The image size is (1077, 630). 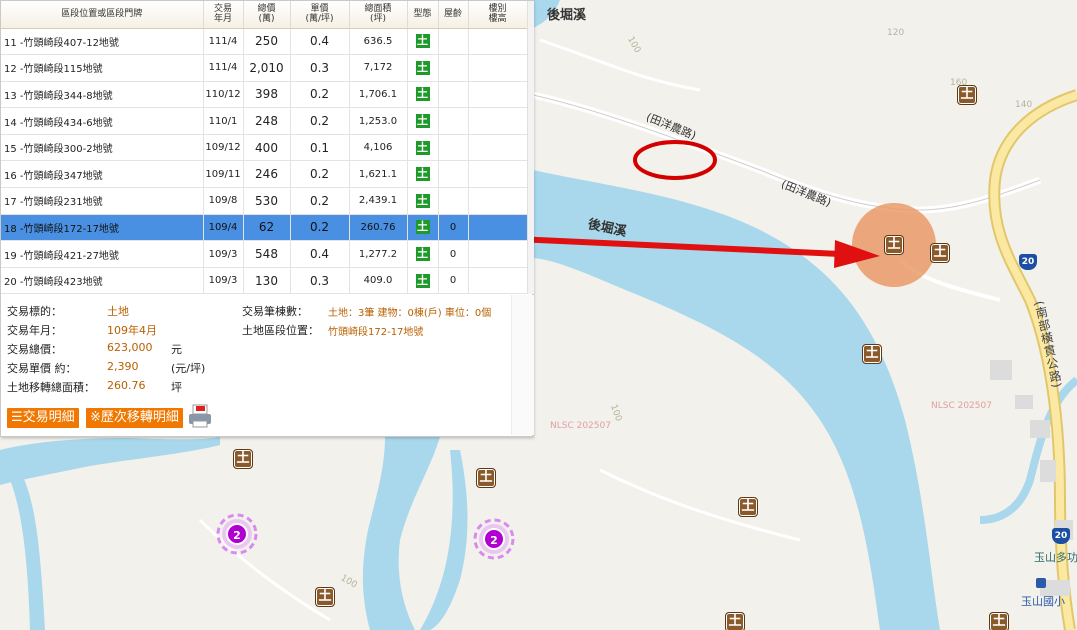 What do you see at coordinates (378, 15) in the screenshot?
I see `header-area: 總面積 (坪)` at bounding box center [378, 15].